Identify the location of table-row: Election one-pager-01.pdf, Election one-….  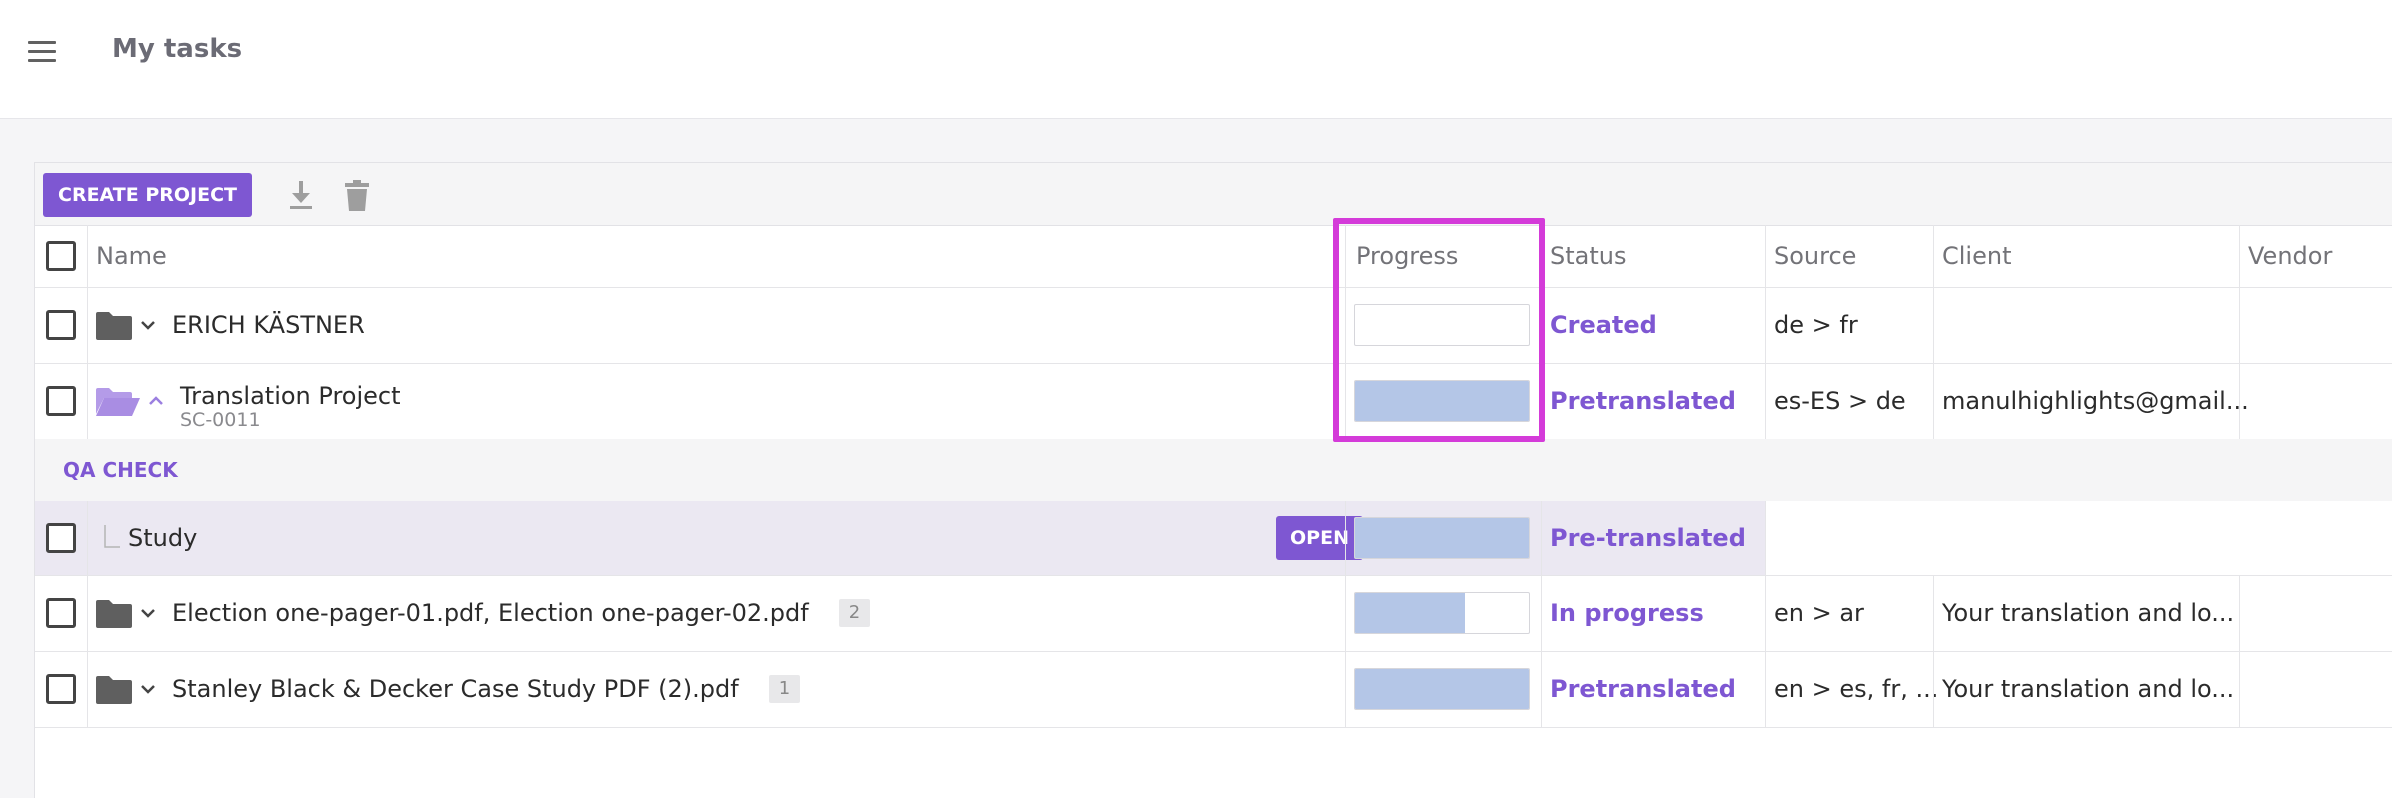
(1213, 613).